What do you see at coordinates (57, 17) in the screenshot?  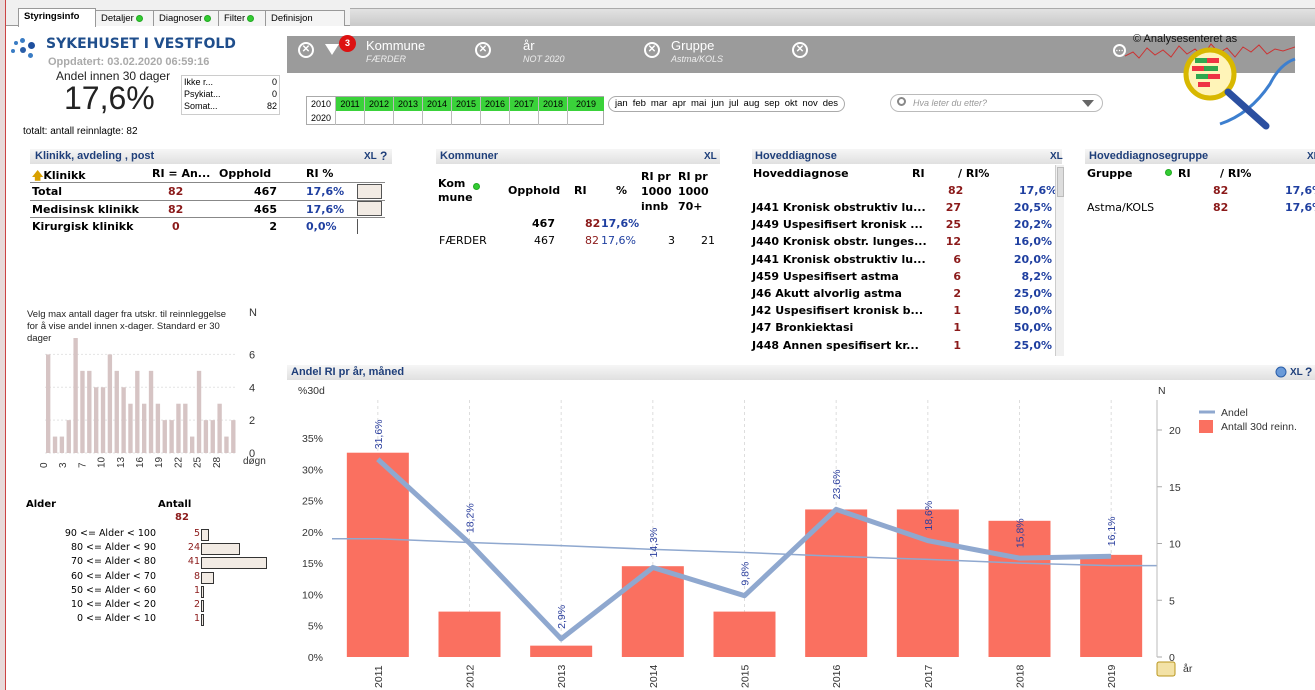 I see `tab-styringsinfo: Styringsinfo` at bounding box center [57, 17].